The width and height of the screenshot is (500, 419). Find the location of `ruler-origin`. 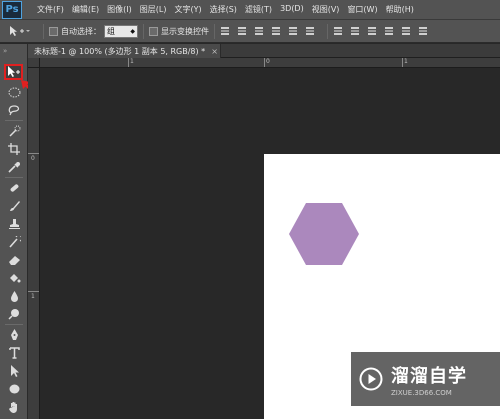

ruler-origin is located at coordinates (34, 63).